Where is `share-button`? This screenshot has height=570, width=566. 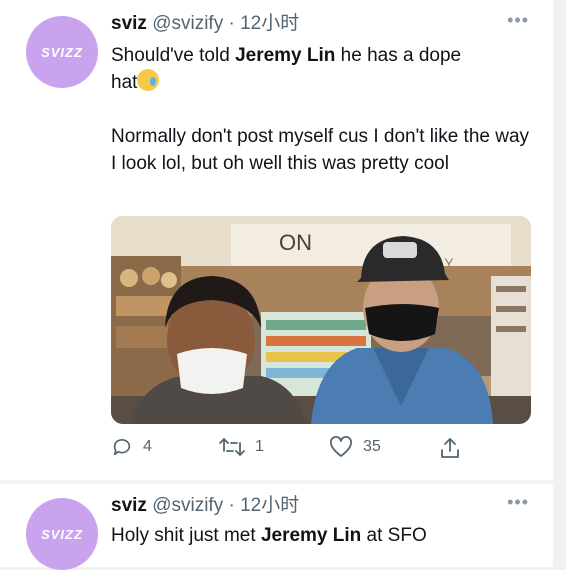
share-button is located at coordinates (450, 448).